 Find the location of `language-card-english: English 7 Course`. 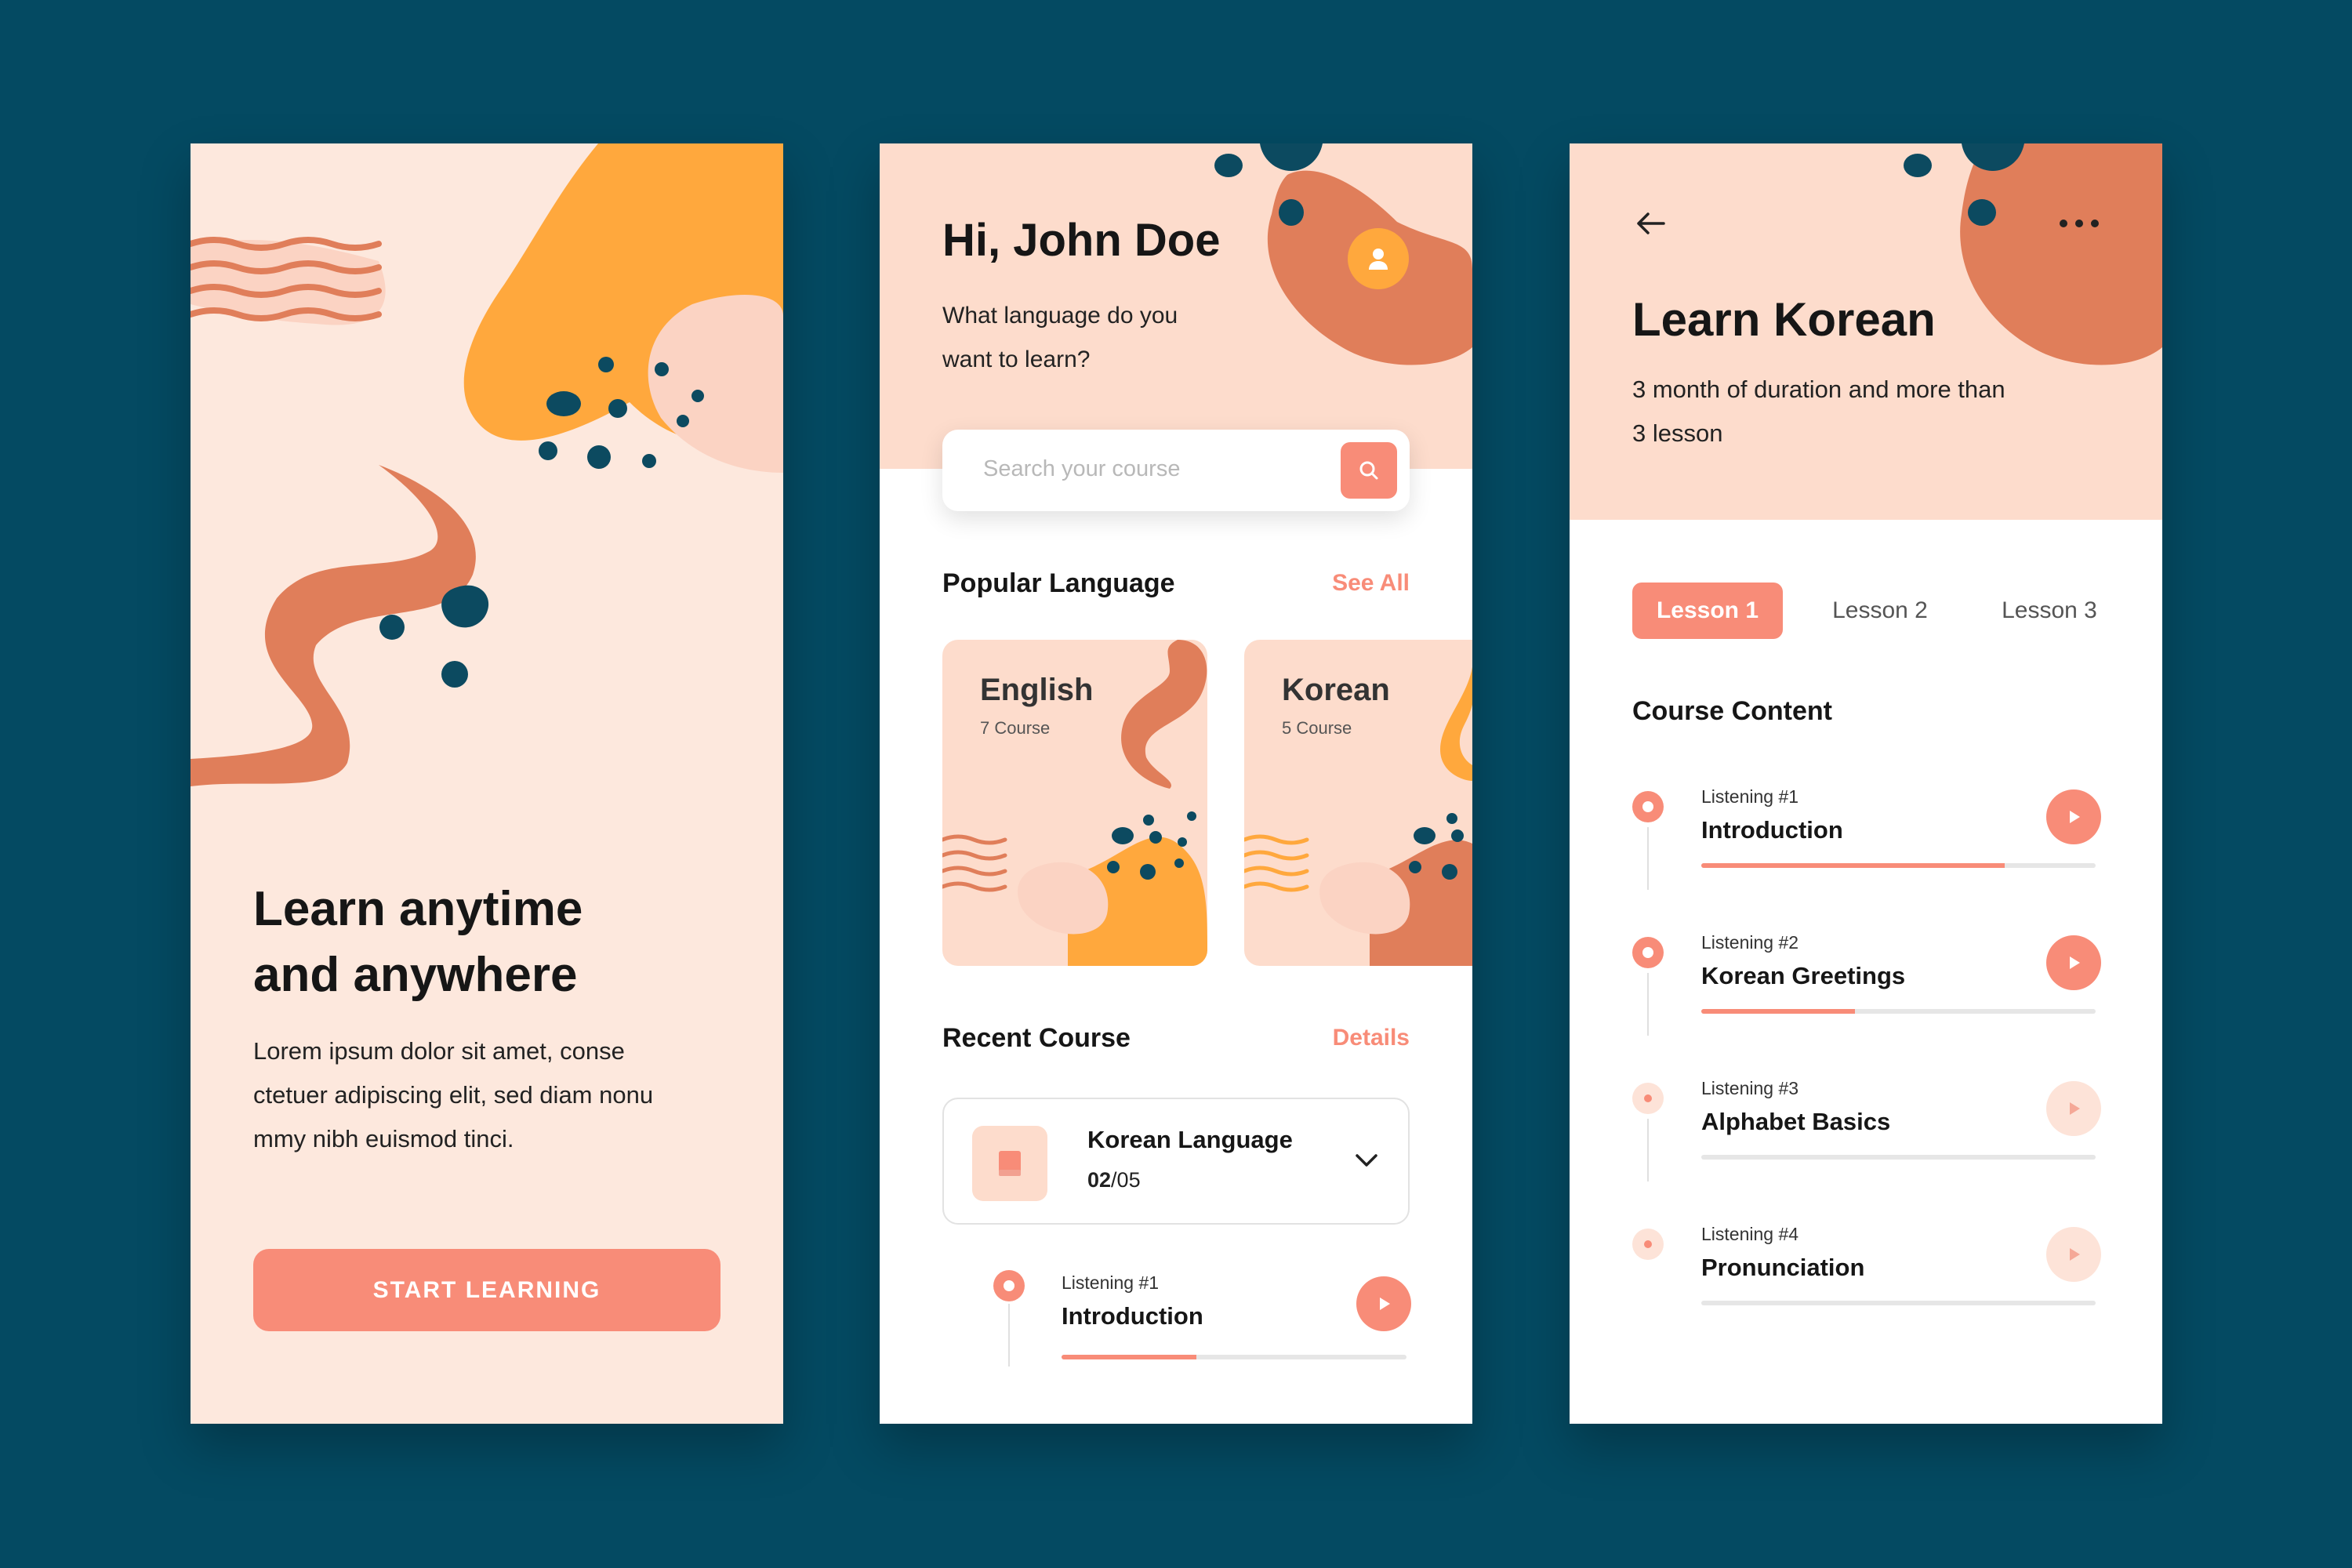

language-card-english: English 7 Course is located at coordinates (1074, 803).